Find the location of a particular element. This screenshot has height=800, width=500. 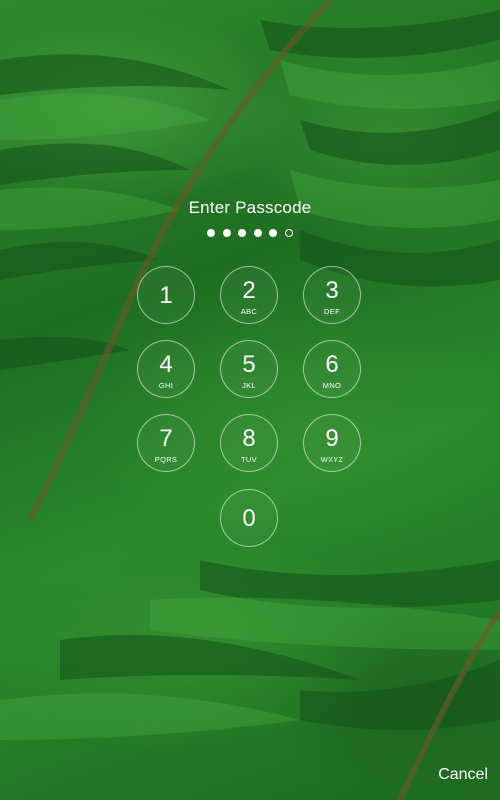

keypad-key-3: 3 DEF is located at coordinates (332, 295).